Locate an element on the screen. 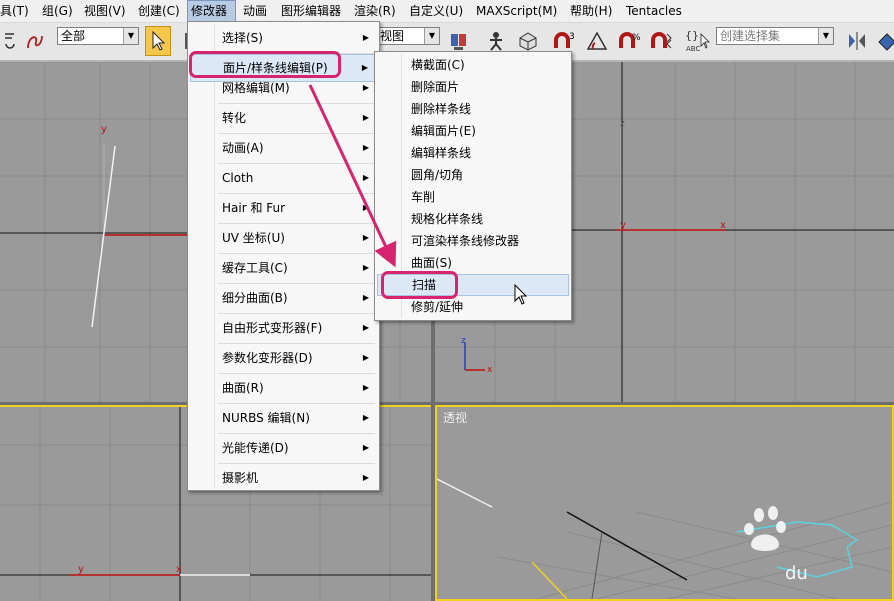 Image resolution: width=894 pixels, height=601 pixels. annotation-arrow is located at coordinates (352, 176).